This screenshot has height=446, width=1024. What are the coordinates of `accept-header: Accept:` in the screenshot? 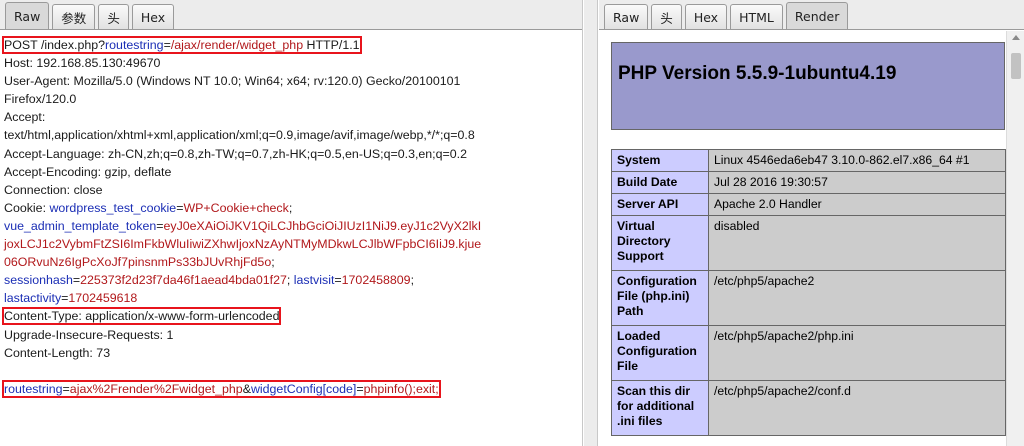 It's located at (25, 117).